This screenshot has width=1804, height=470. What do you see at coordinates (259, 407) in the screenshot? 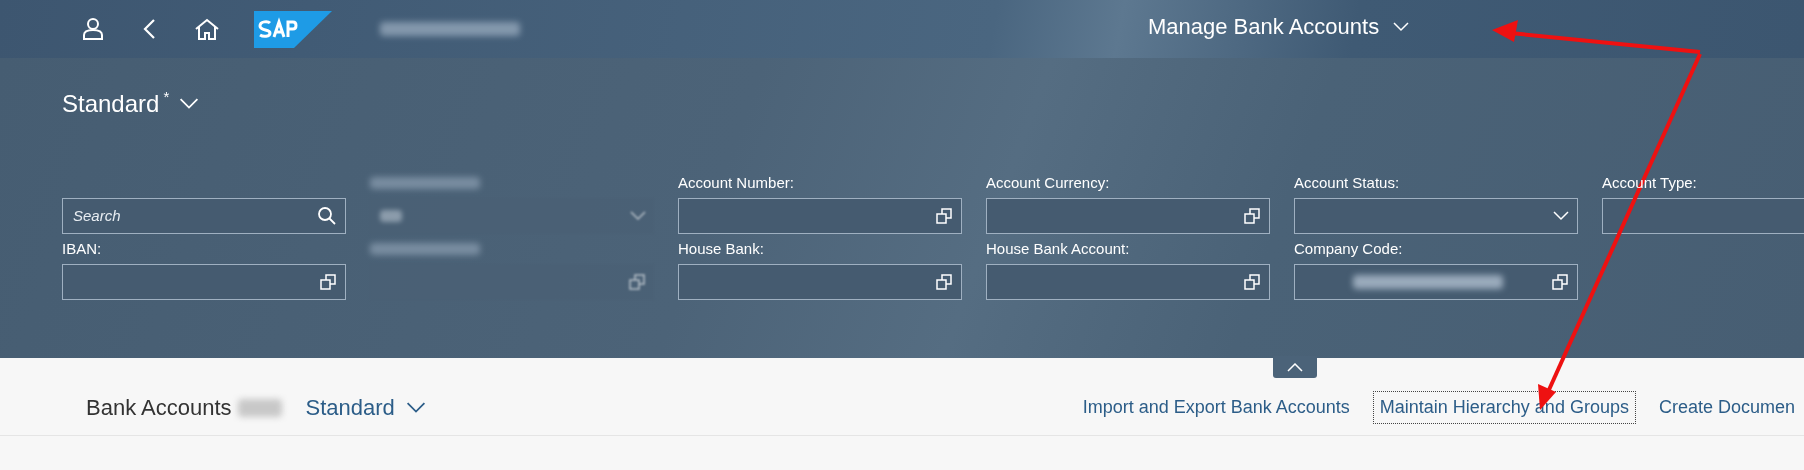
I see `blurred-count` at bounding box center [259, 407].